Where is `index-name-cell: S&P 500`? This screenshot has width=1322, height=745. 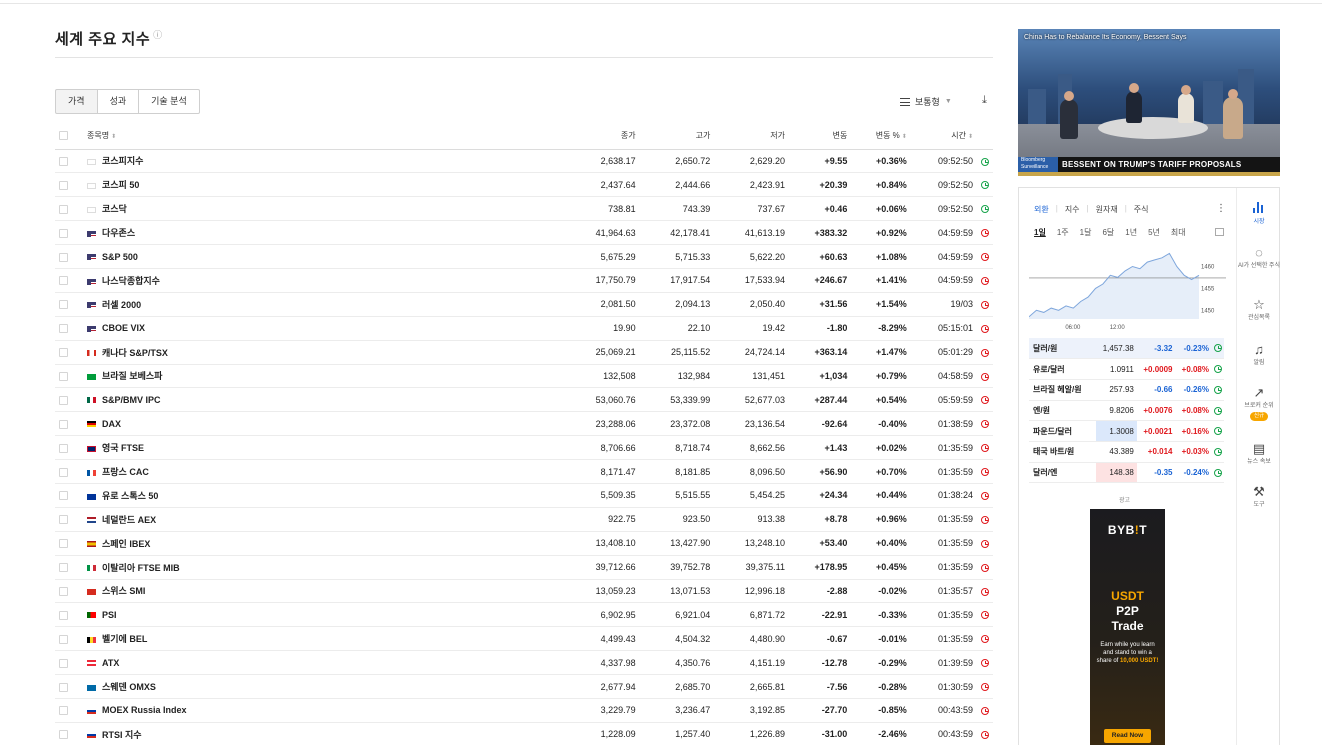 index-name-cell: S&P 500 is located at coordinates (325, 256).